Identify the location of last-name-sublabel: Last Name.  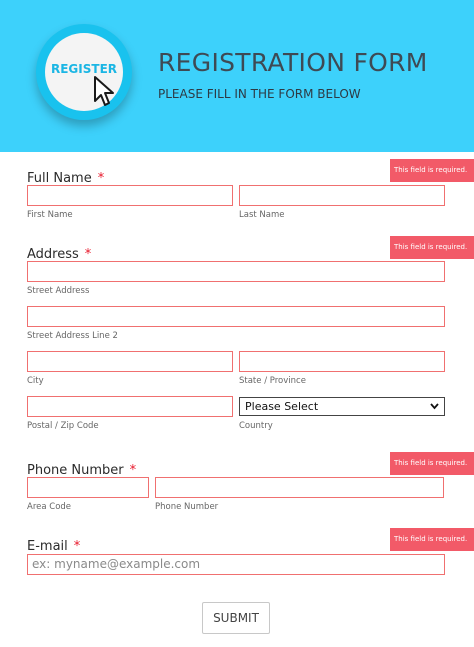
(262, 215).